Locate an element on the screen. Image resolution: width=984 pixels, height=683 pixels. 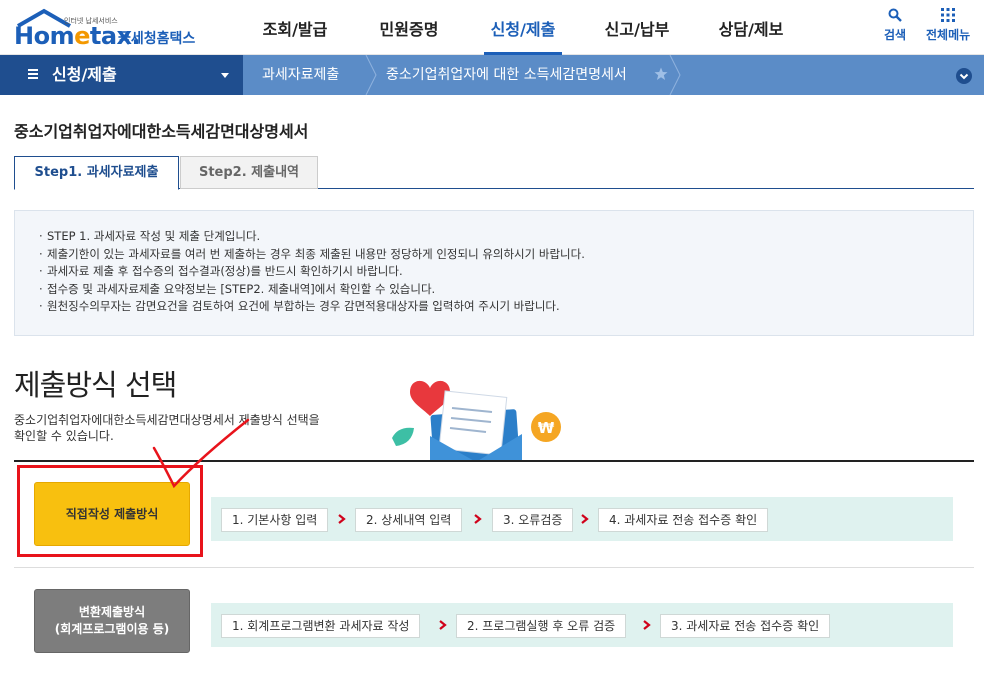
convert-submit-button: 변환제출방식 (회계프로그램이용 등) is located at coordinates (112, 621).